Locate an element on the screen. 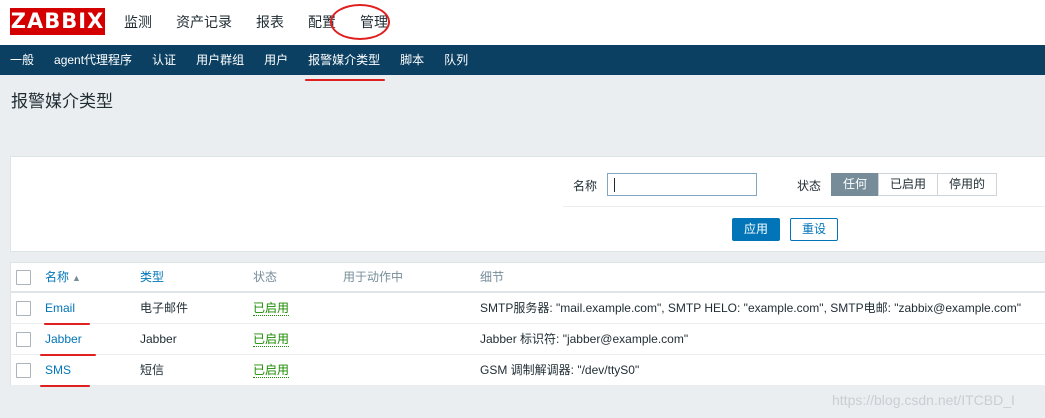  sub-menu: 一般 agent代理程序 认证 用户群组 用户 报警媒介类型 脚本 队列 is located at coordinates (522, 60).